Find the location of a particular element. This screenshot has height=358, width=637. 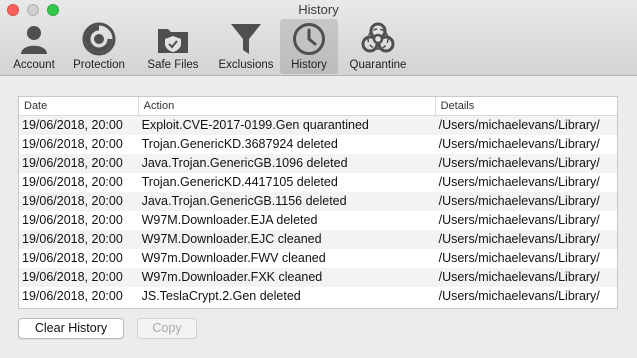

cell-action: W97M.Downloader.EJA deleted is located at coordinates (229, 220).